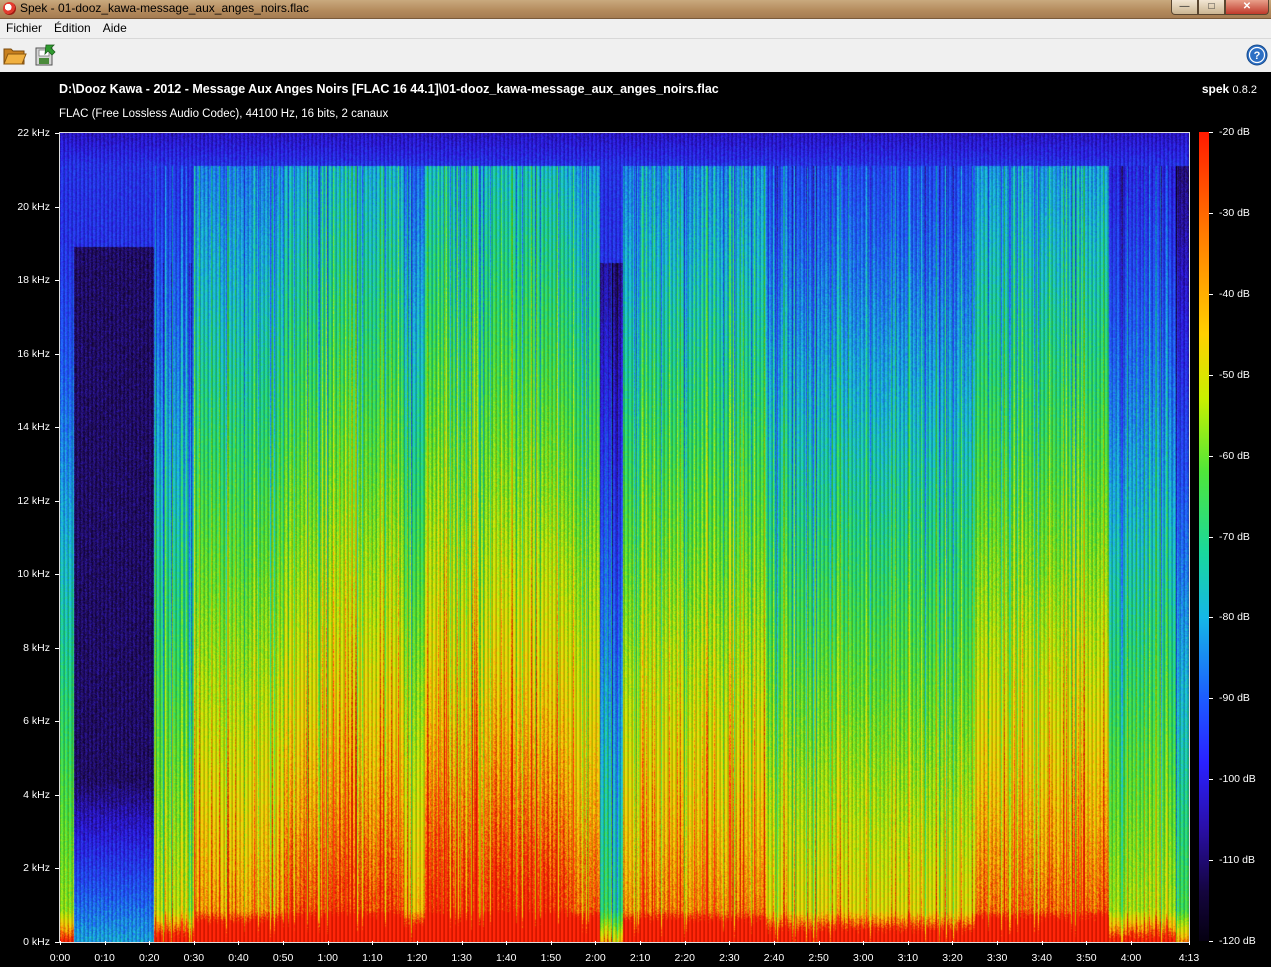  Describe the element at coordinates (1237, 779) in the screenshot. I see `db-tick-label: -100 dB` at that location.